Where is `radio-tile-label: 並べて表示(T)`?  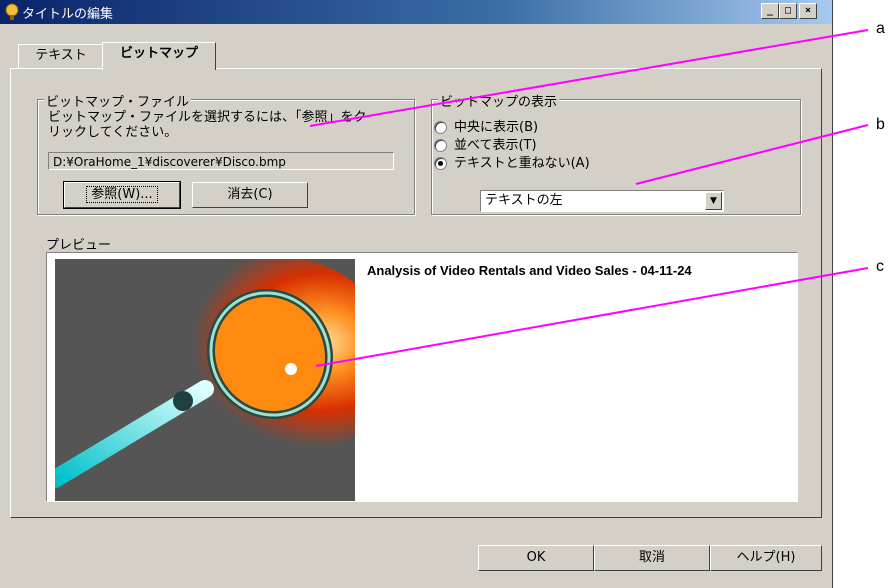 radio-tile-label: 並べて表示(T) is located at coordinates (495, 145).